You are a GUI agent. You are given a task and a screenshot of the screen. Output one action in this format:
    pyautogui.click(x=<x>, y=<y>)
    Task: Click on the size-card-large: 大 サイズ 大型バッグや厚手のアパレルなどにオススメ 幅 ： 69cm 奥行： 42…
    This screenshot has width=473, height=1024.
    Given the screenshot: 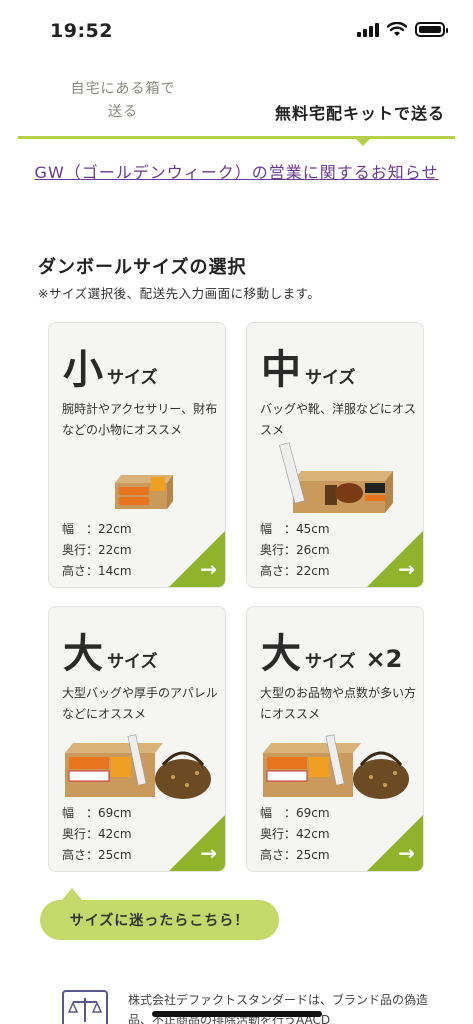 What is the action you would take?
    pyautogui.click(x=137, y=739)
    